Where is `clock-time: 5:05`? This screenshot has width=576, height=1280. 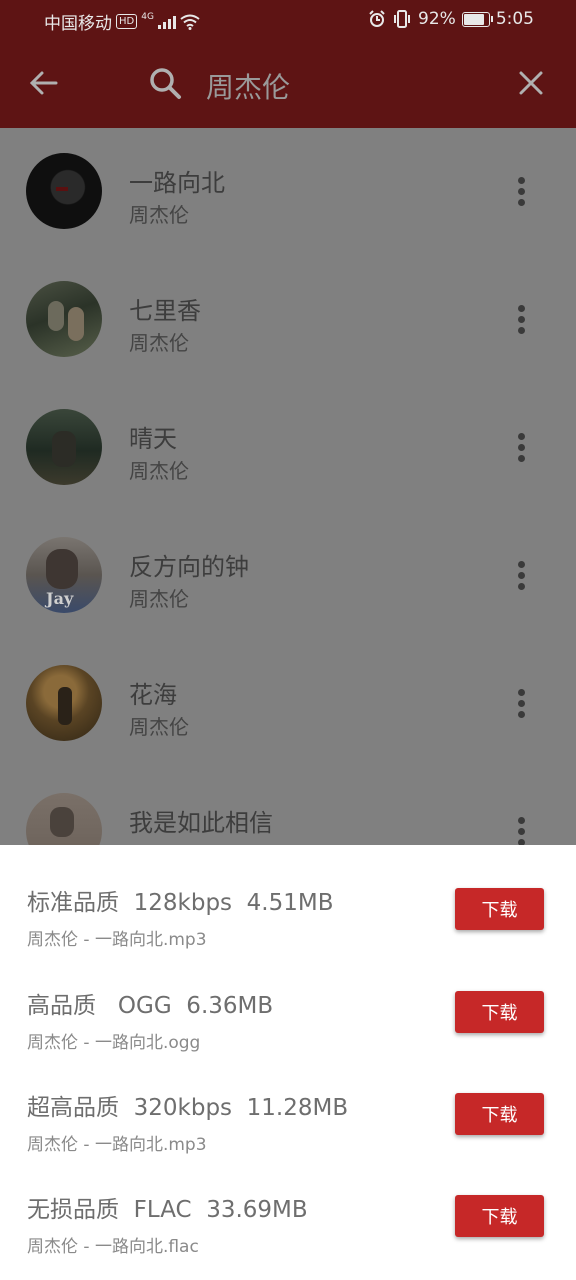 clock-time: 5:05 is located at coordinates (514, 19).